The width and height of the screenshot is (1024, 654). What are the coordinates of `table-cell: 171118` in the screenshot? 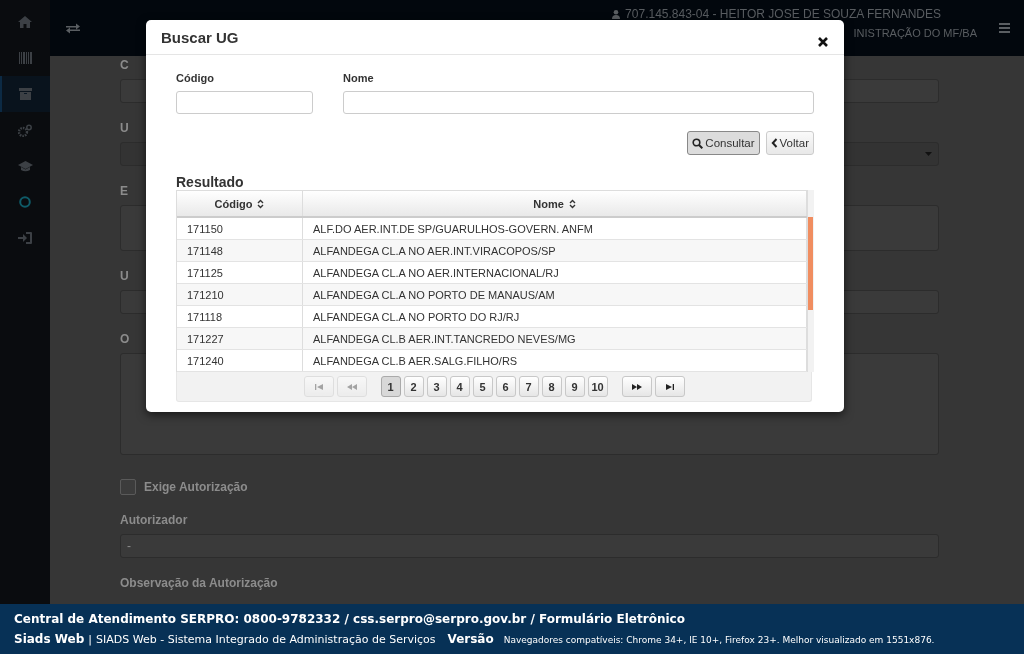 It's located at (240, 316).